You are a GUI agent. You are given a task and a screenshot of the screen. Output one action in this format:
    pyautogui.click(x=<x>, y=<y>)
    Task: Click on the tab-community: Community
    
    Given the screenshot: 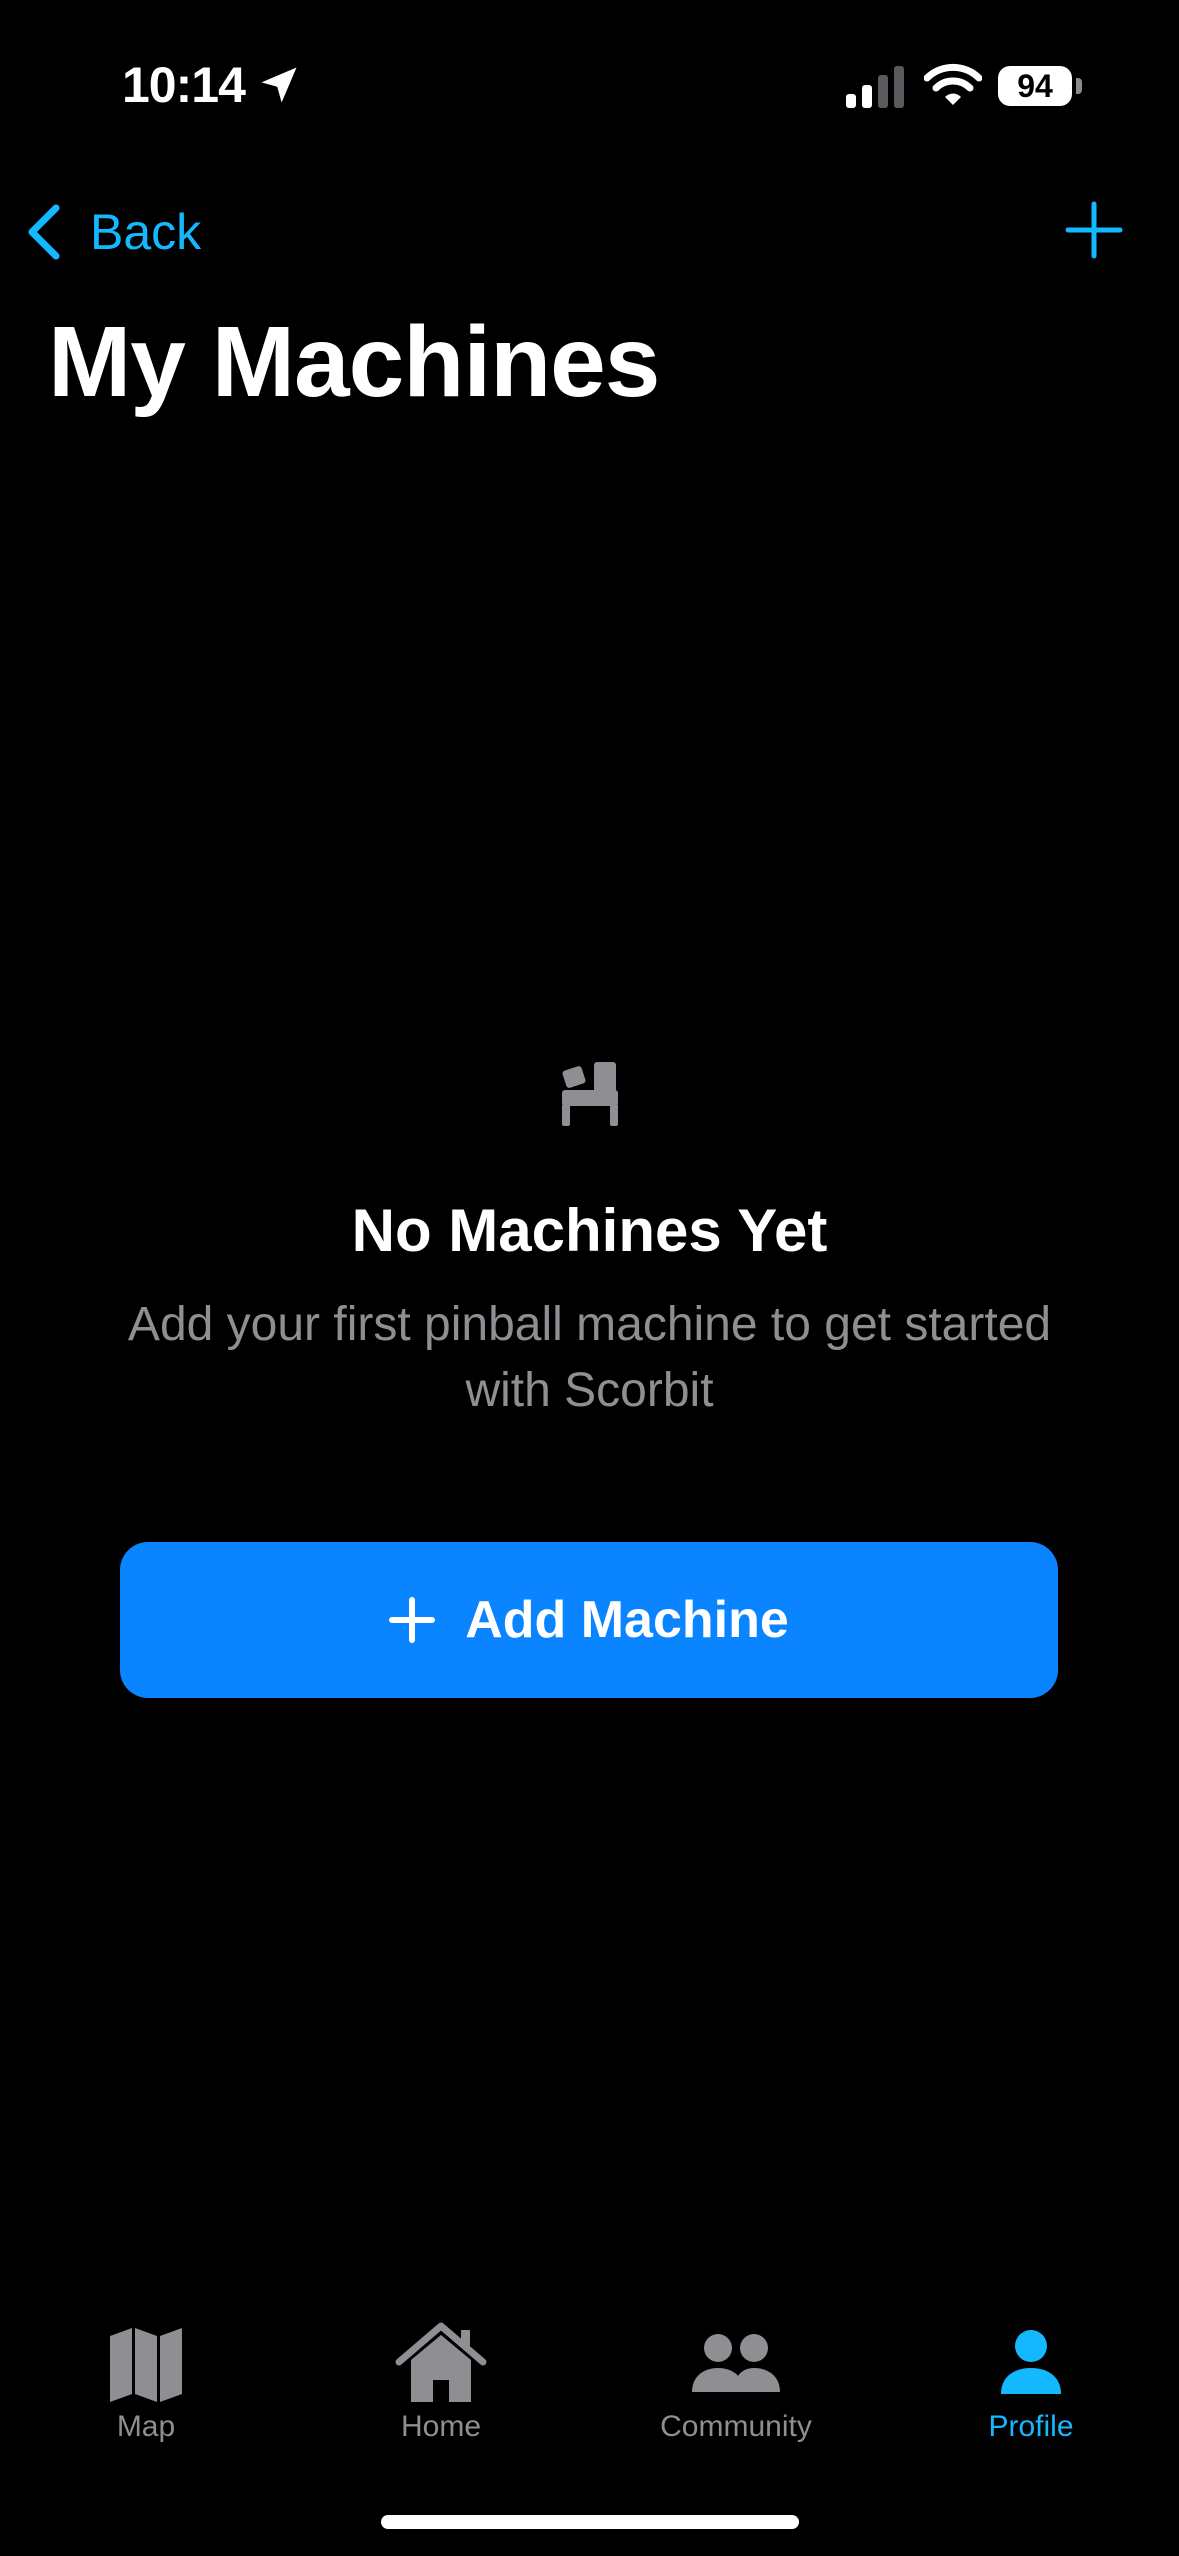 What is the action you would take?
    pyautogui.click(x=736, y=2380)
    